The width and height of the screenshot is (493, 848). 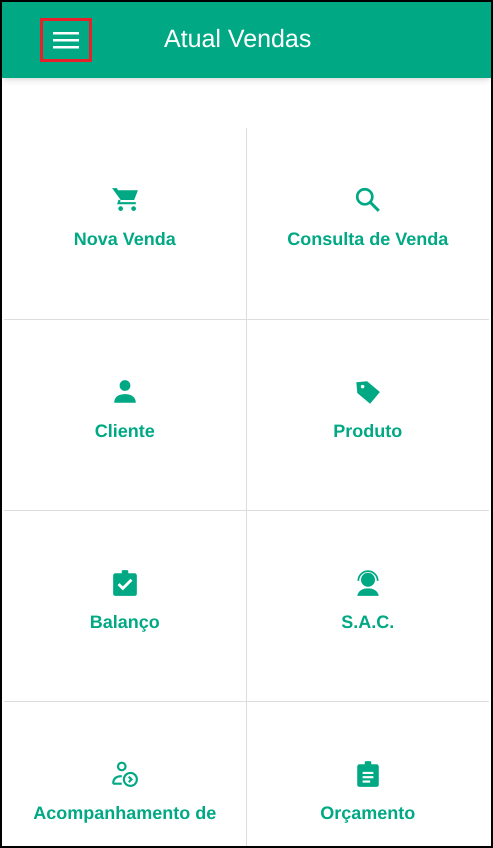 What do you see at coordinates (124, 200) in the screenshot?
I see `cart-icon` at bounding box center [124, 200].